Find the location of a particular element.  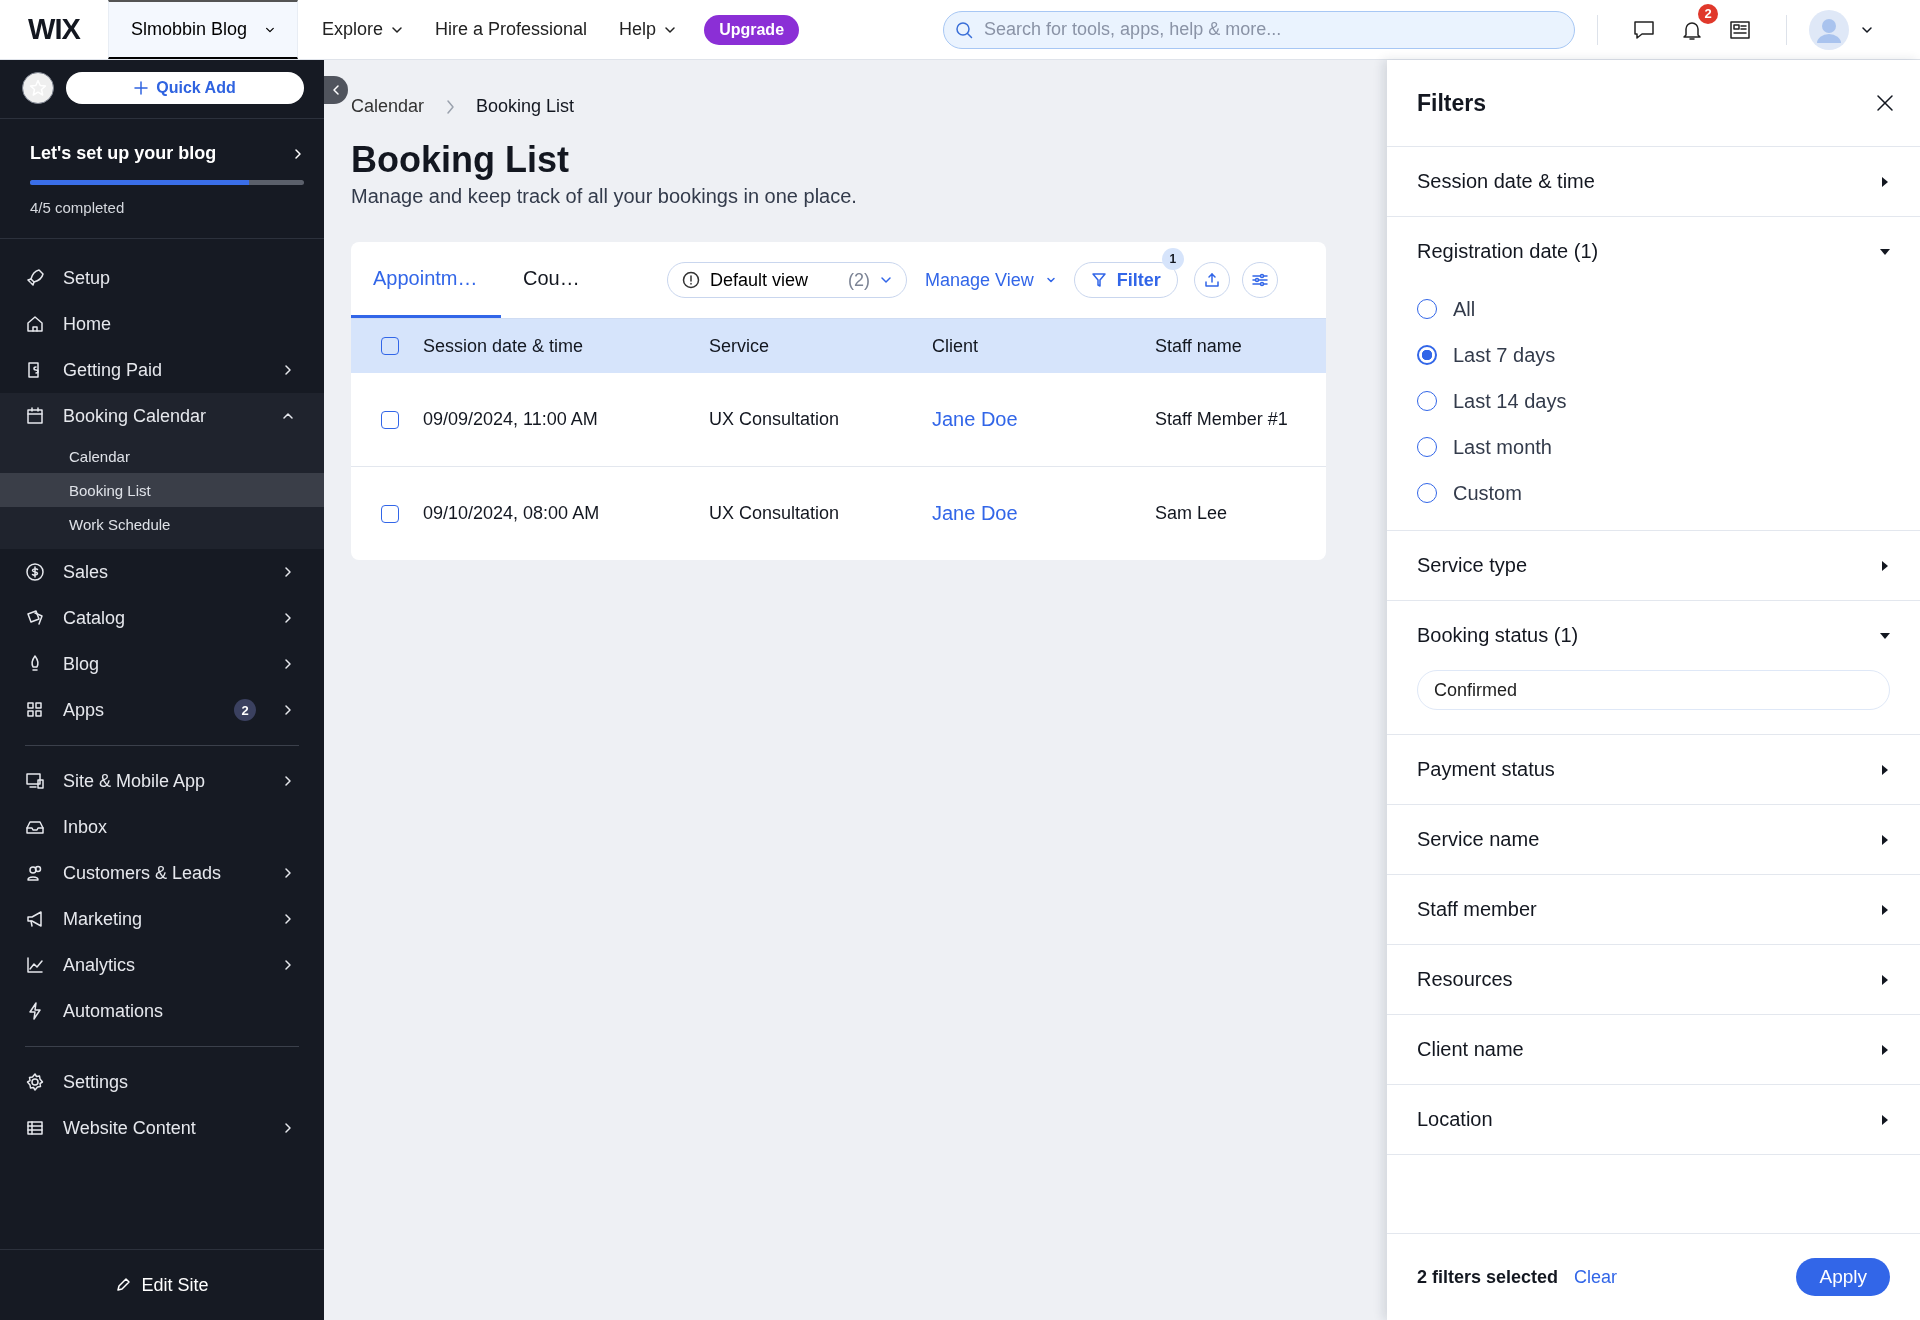

progress-text: 4/5 completed is located at coordinates (78, 207).